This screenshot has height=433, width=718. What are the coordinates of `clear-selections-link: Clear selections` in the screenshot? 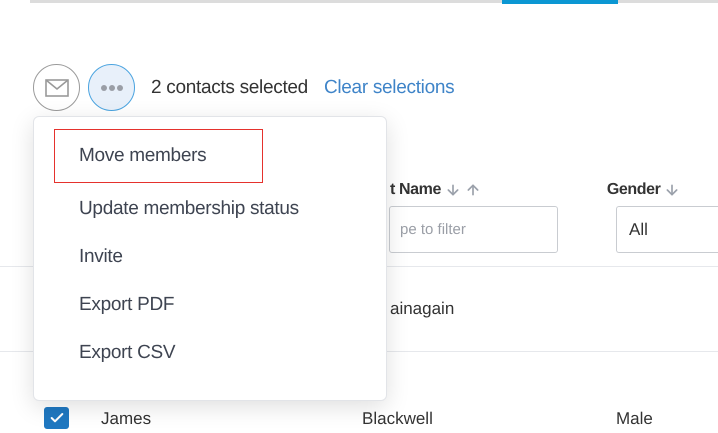 It's located at (389, 87).